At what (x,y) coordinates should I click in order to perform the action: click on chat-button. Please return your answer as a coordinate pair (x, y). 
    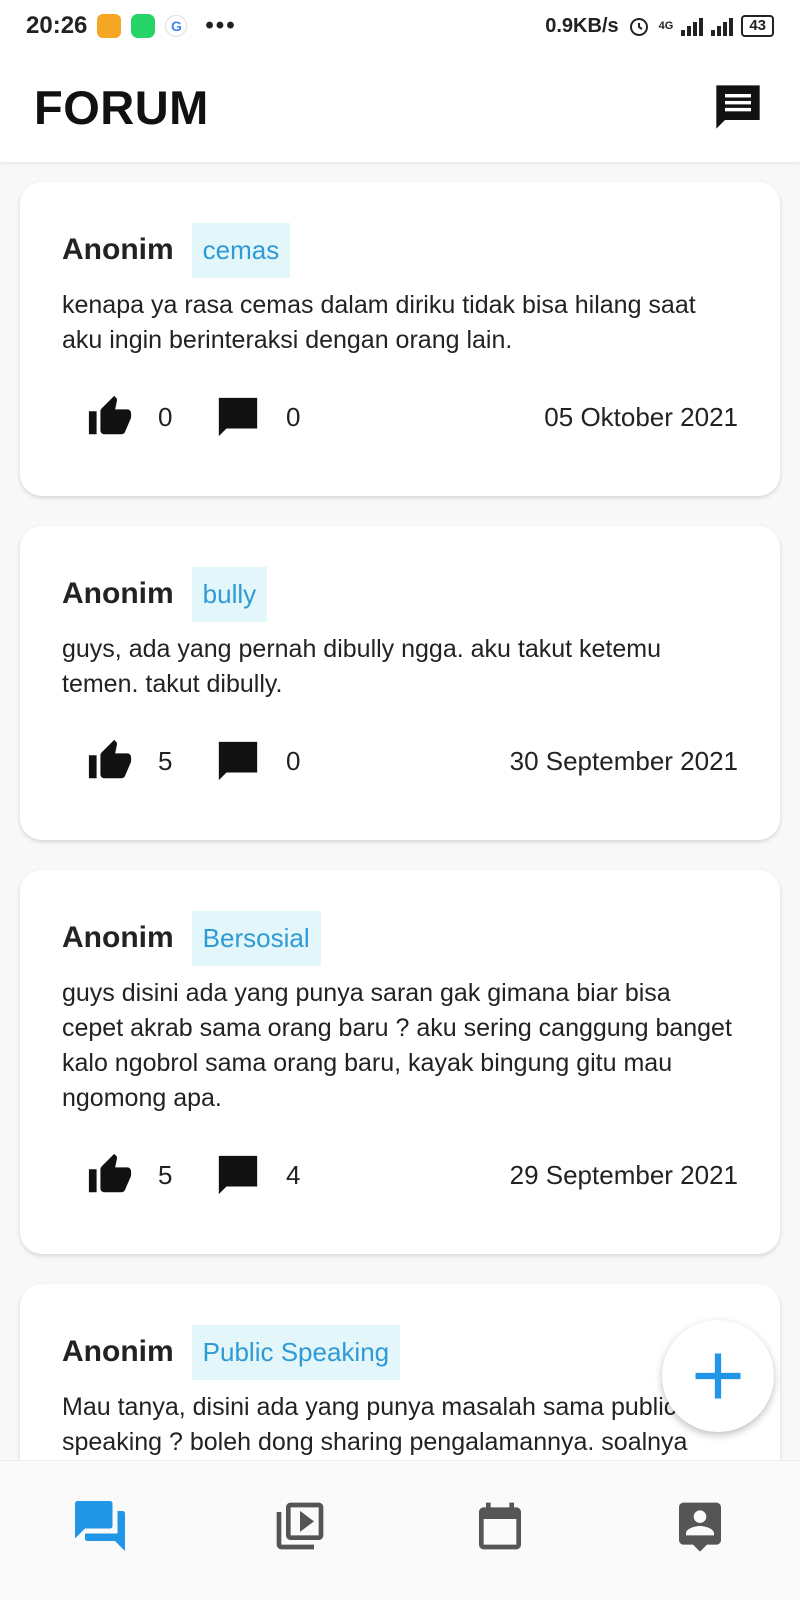
    Looking at the image, I should click on (738, 107).